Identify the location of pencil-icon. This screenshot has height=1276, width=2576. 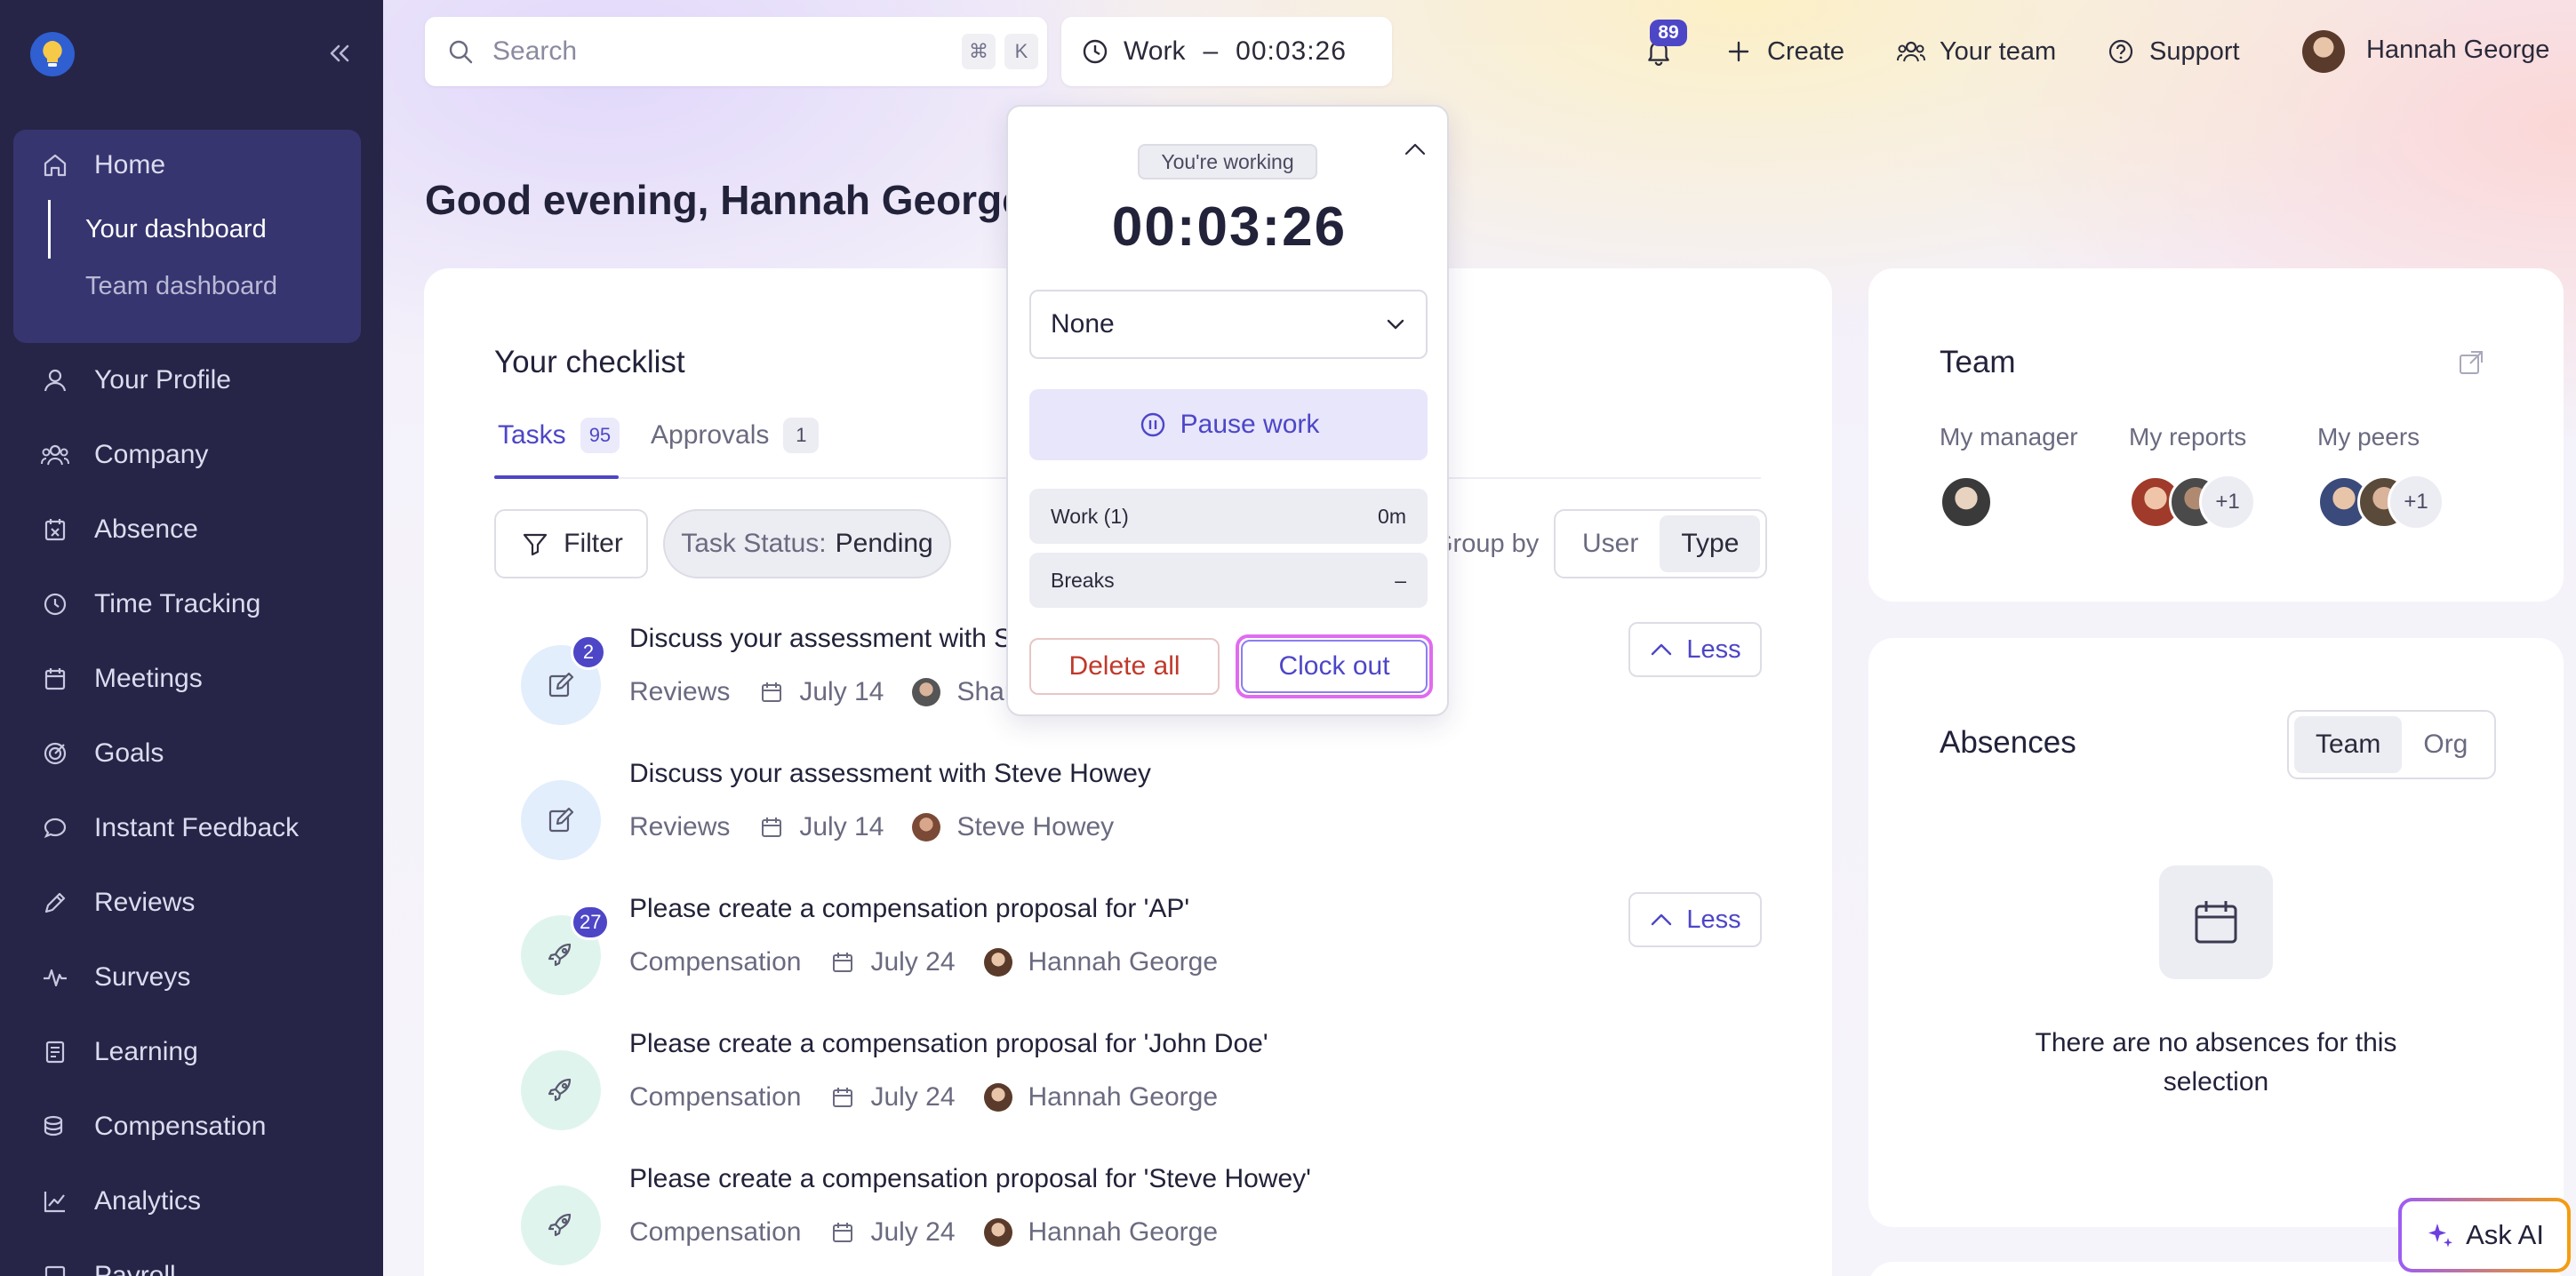
(55, 903).